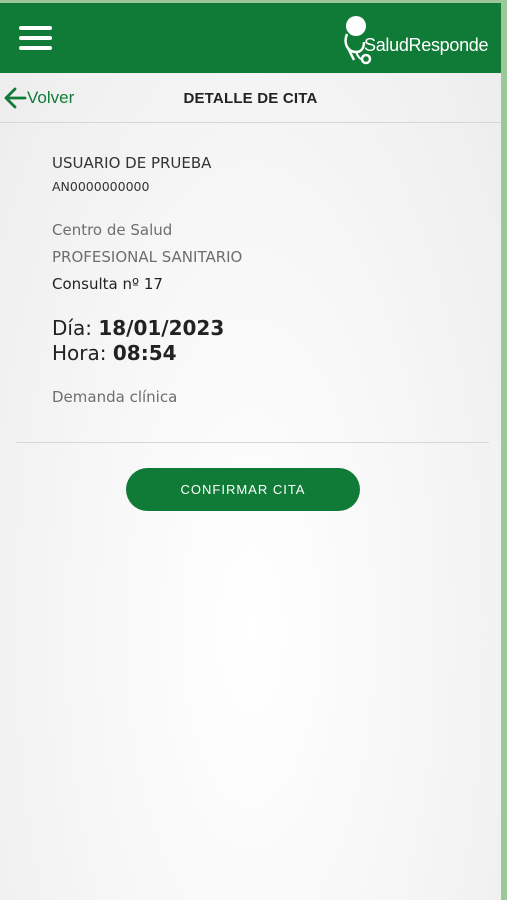 The width and height of the screenshot is (507, 900). I want to click on page-title: DETALLE DE CITA, so click(250, 98).